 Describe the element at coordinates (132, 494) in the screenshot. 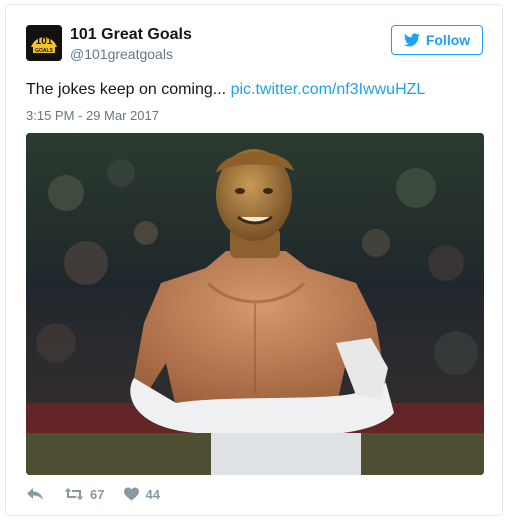

I see `heart-icon` at that location.